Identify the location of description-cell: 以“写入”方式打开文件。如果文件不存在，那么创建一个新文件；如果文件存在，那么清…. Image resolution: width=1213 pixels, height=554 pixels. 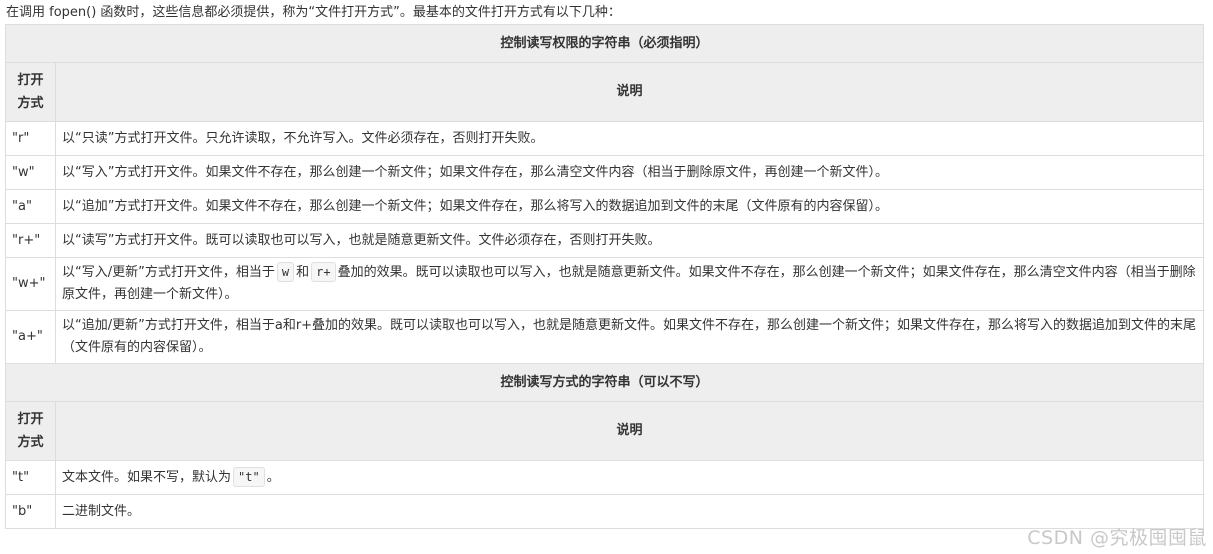
(629, 172).